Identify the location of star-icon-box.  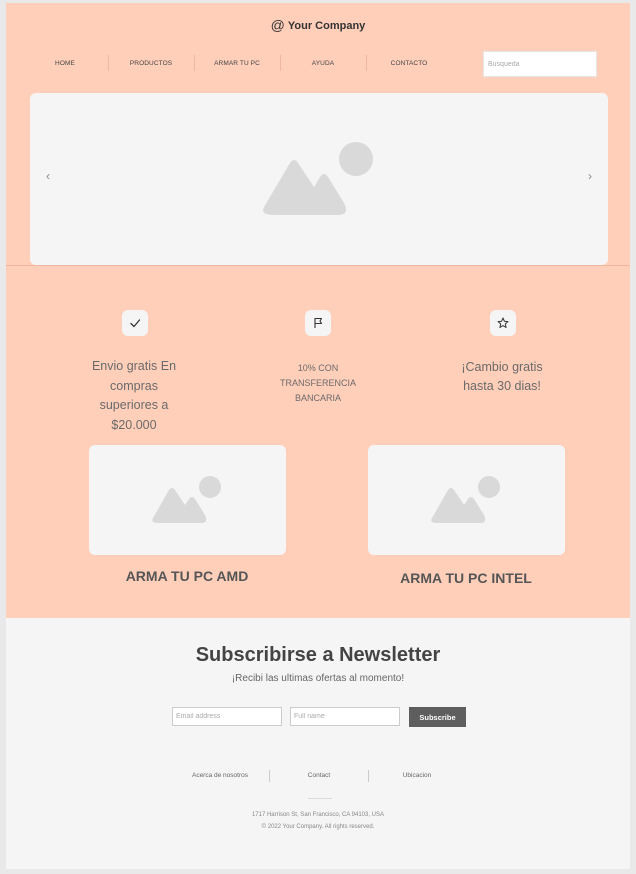
(503, 323).